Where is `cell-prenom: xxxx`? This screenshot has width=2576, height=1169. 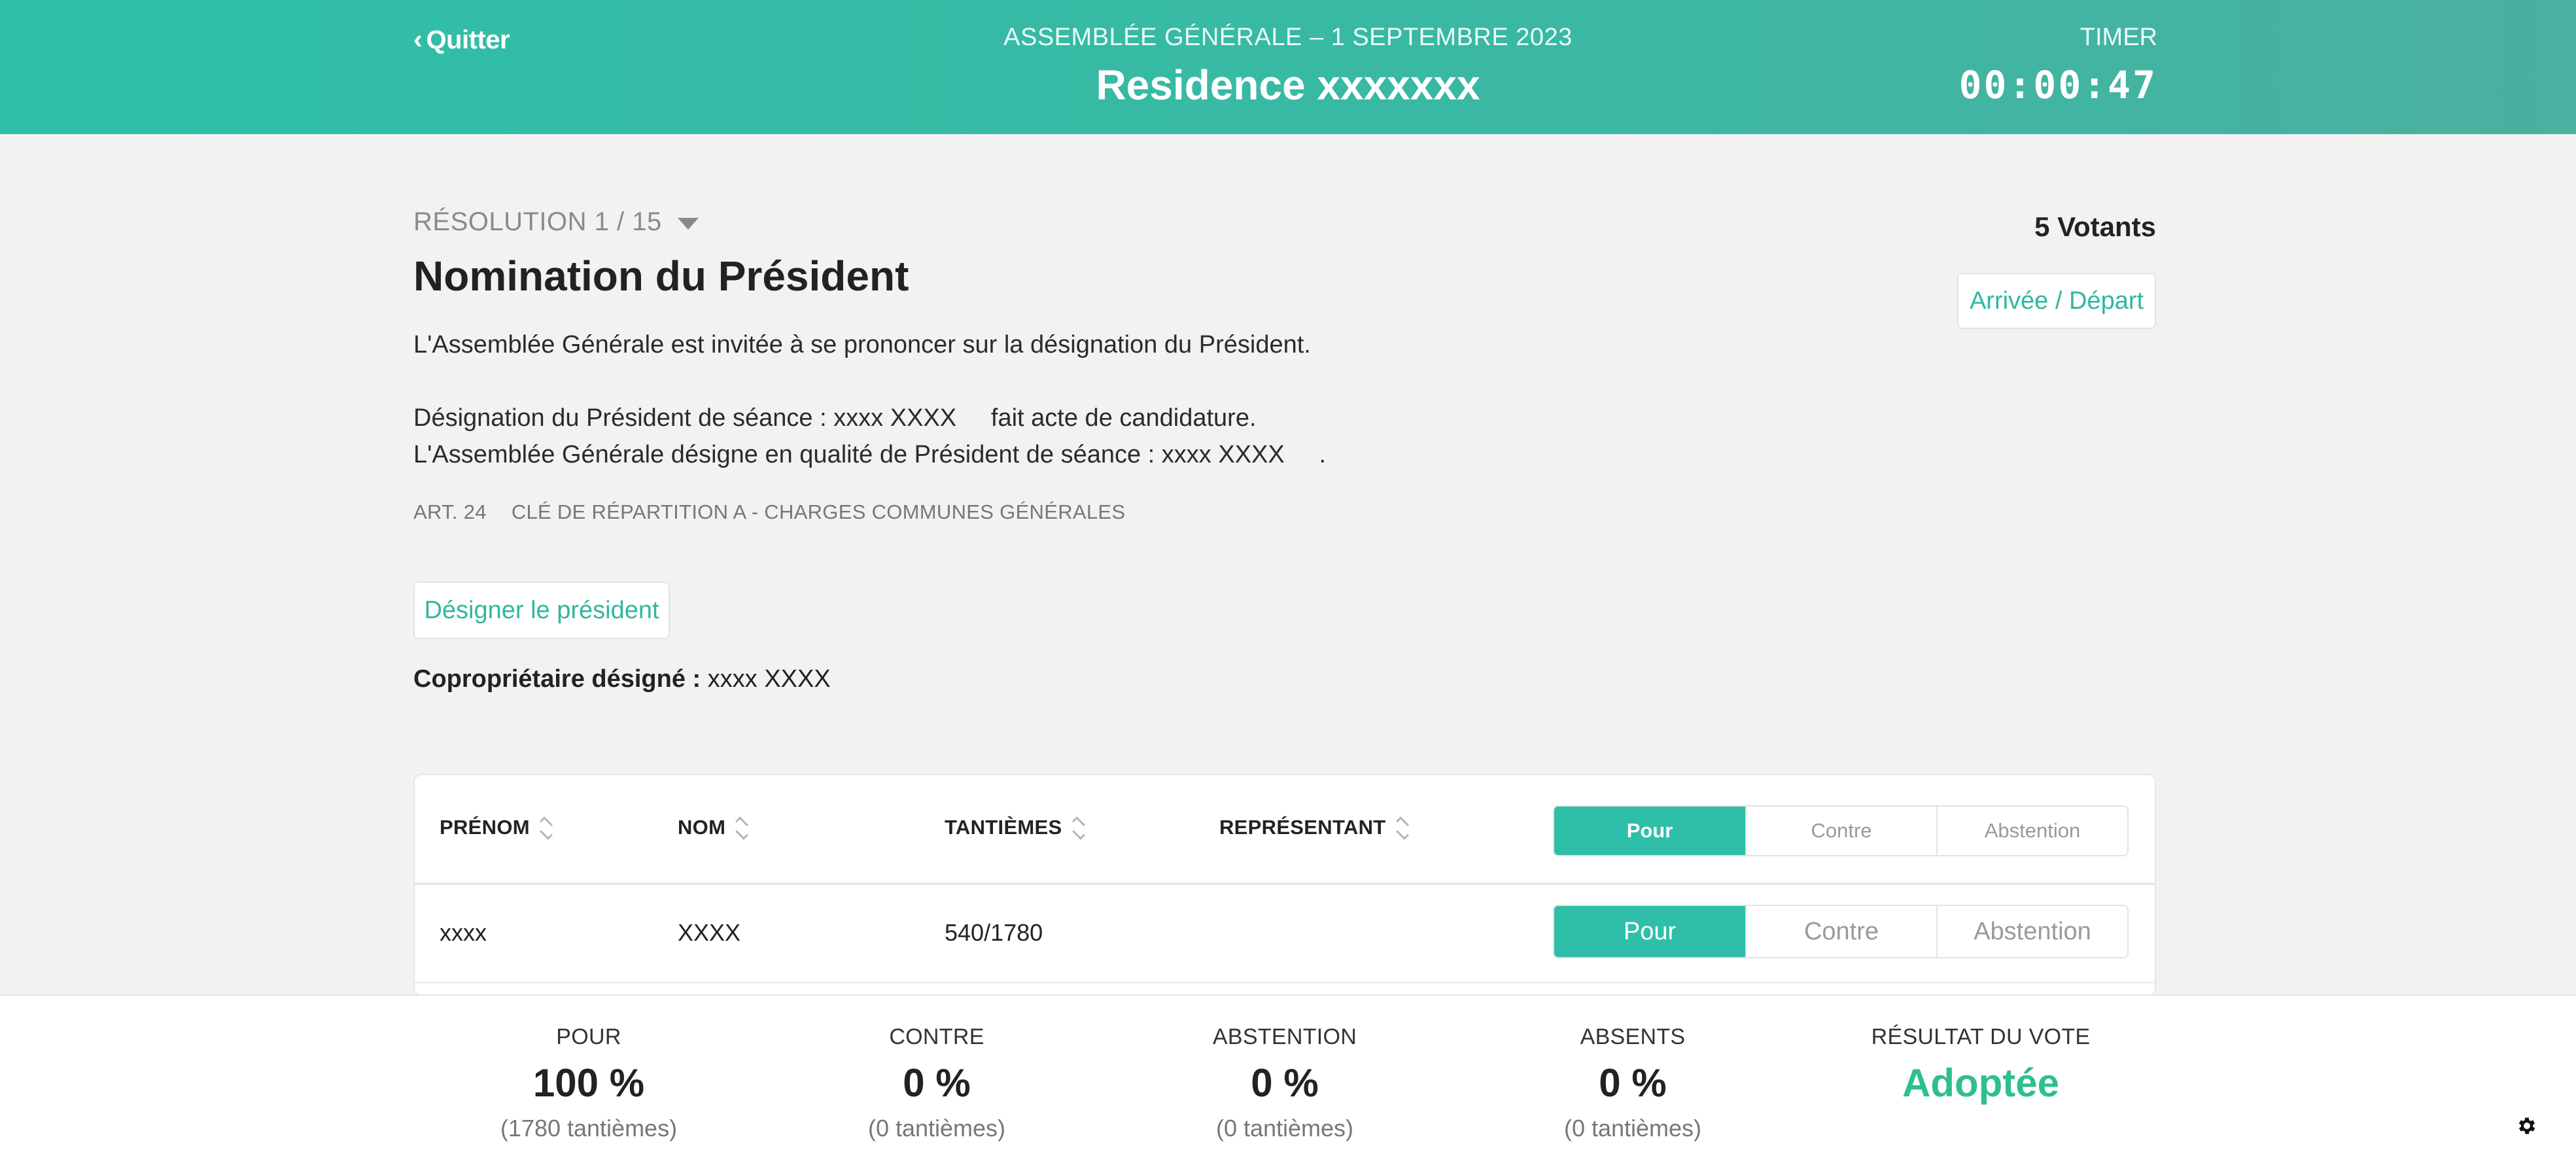 cell-prenom: xxxx is located at coordinates (463, 933).